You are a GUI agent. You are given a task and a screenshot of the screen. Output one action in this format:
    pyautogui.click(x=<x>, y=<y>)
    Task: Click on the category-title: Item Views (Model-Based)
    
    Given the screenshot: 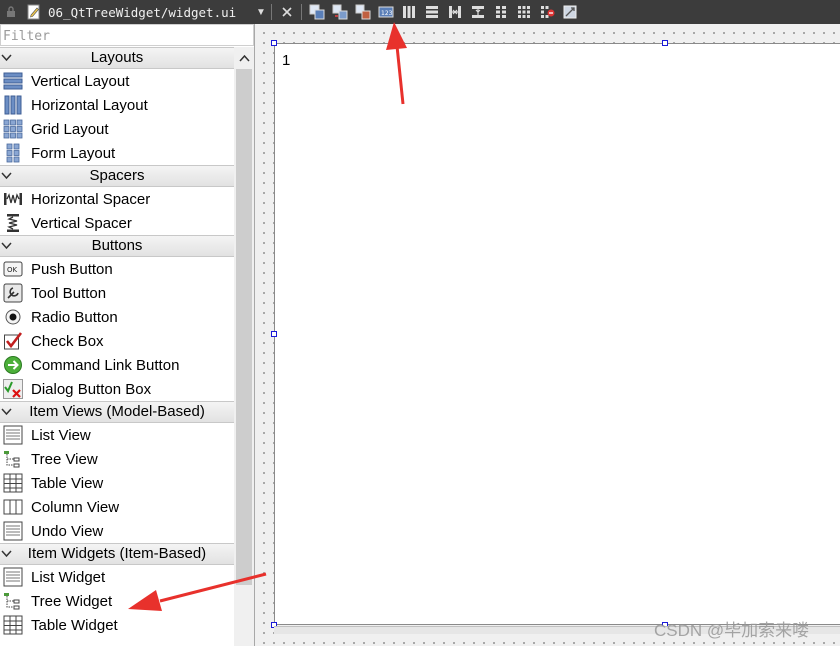 What is the action you would take?
    pyautogui.click(x=117, y=411)
    